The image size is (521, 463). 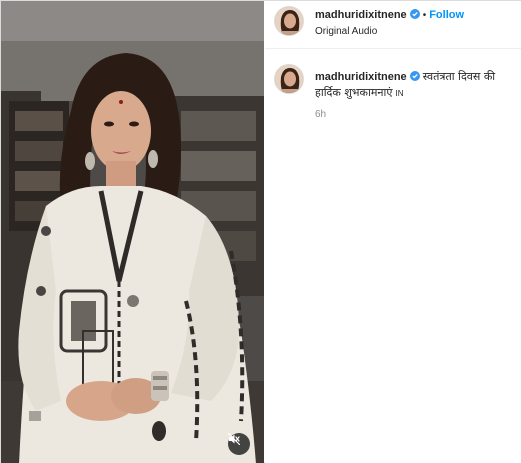 What do you see at coordinates (346, 31) in the screenshot?
I see `audio-link: Original Audio` at bounding box center [346, 31].